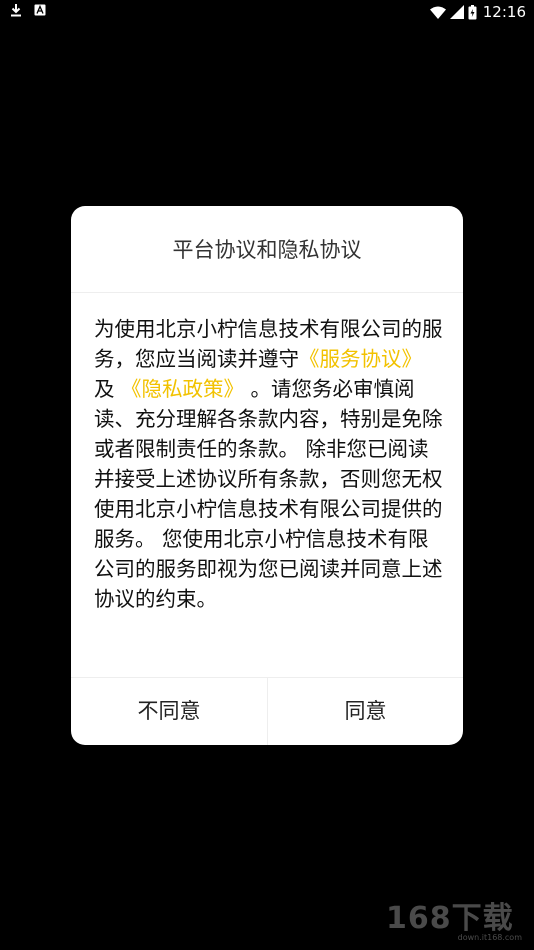  I want to click on wifi-icon, so click(437, 12).